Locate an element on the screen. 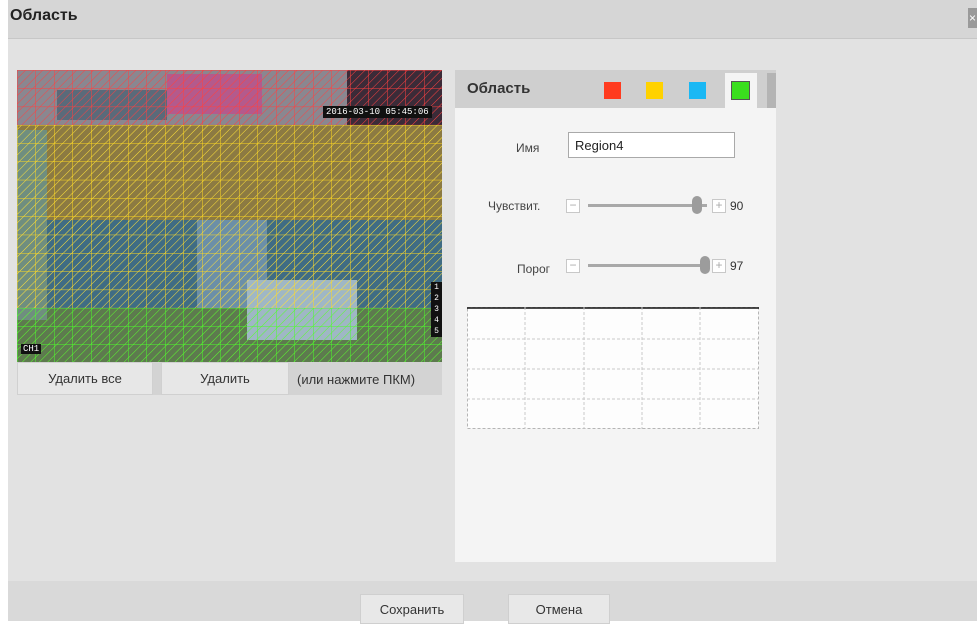 Image resolution: width=977 pixels, height=625 pixels. sensitivity-slider-handle is located at coordinates (697, 205).